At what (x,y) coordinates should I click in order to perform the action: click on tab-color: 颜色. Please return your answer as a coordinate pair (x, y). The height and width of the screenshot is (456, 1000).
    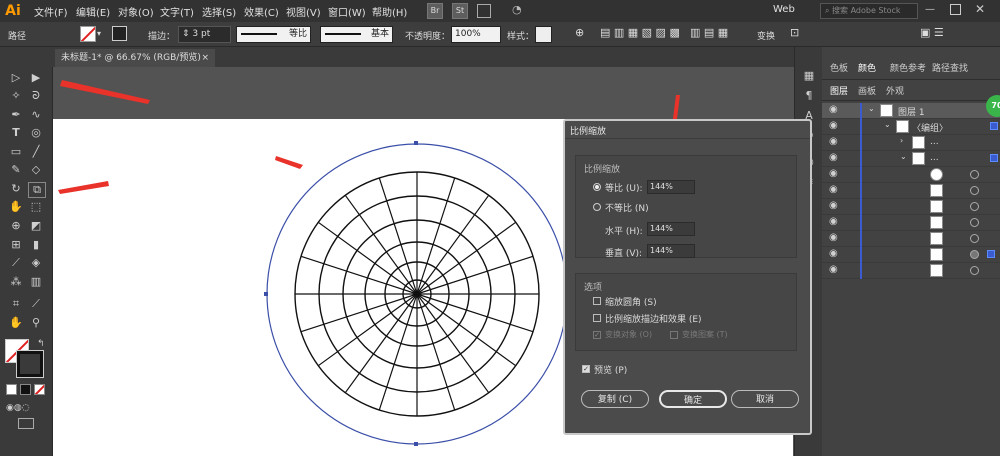
    Looking at the image, I should click on (867, 67).